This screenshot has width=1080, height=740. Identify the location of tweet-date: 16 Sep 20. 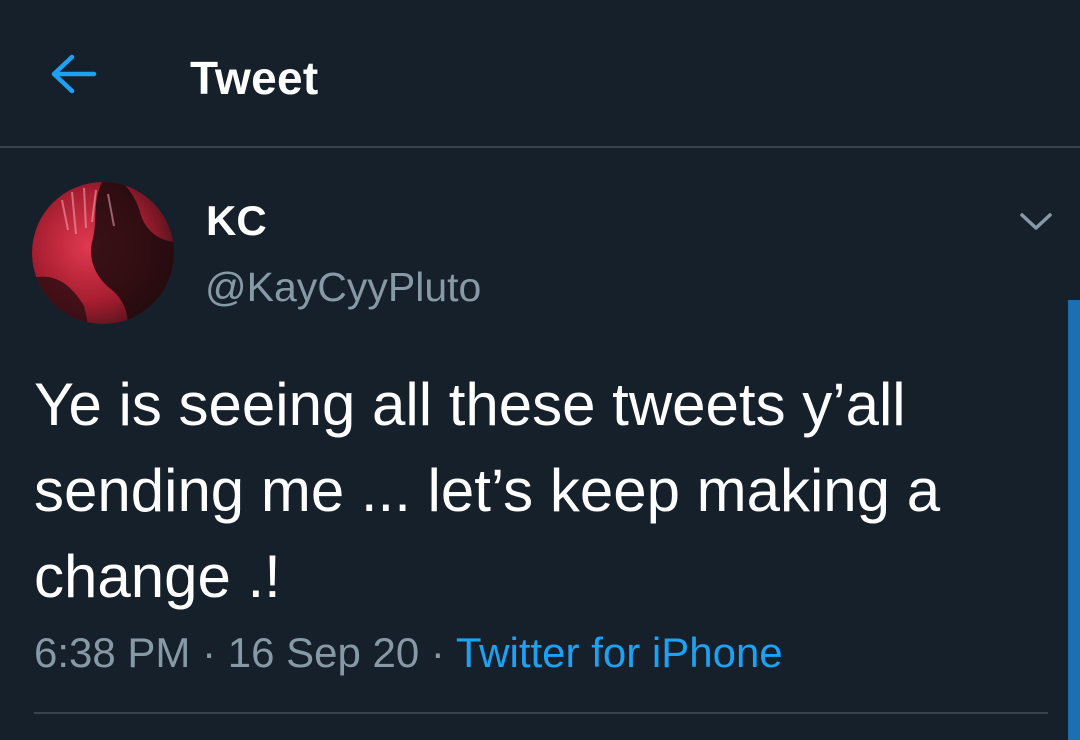
(324, 652).